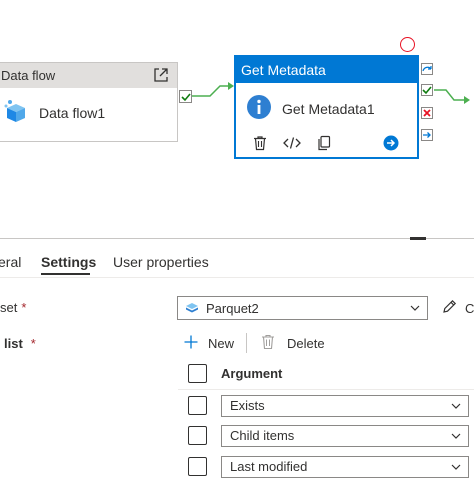 The width and height of the screenshot is (474, 492). Describe the element at coordinates (418, 238) in the screenshot. I see `splitter-handle` at that location.